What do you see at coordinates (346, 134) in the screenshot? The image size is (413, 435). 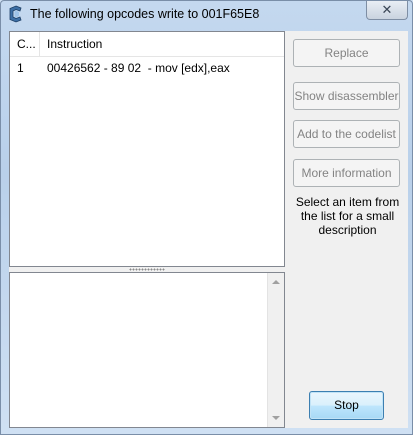 I see `add-to-codelist-button: Add to the codelist` at bounding box center [346, 134].